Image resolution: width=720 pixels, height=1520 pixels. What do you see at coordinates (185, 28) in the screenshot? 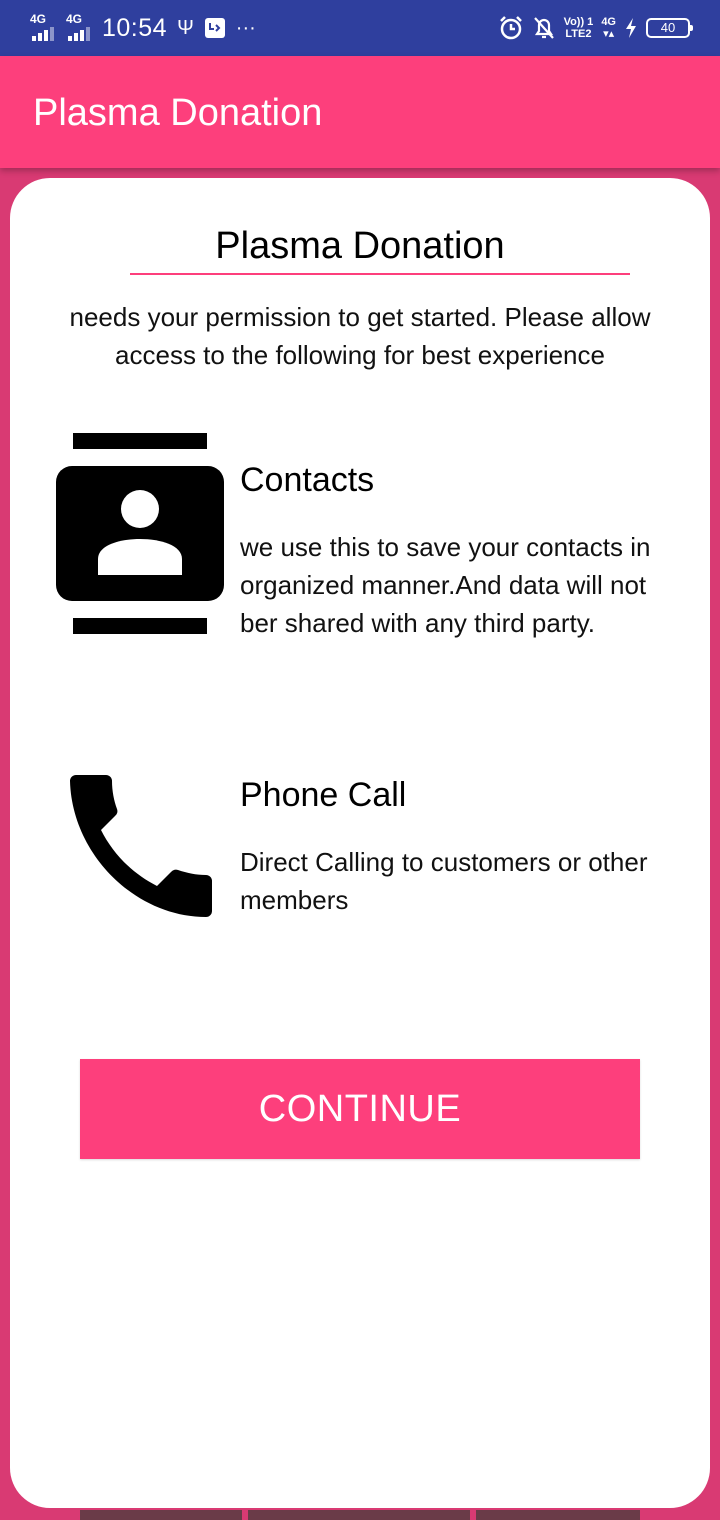
I see `usb-icon: Ψ` at bounding box center [185, 28].